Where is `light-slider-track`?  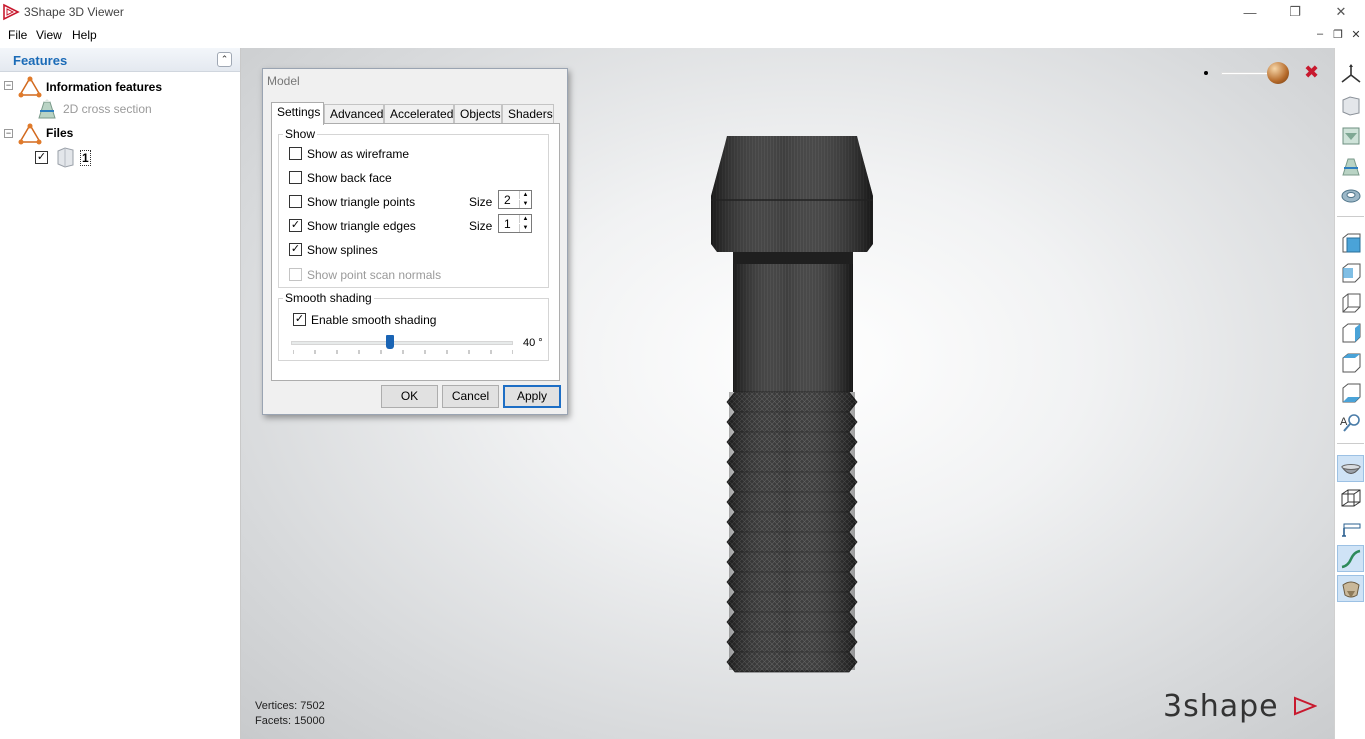
light-slider-track is located at coordinates (1246, 73).